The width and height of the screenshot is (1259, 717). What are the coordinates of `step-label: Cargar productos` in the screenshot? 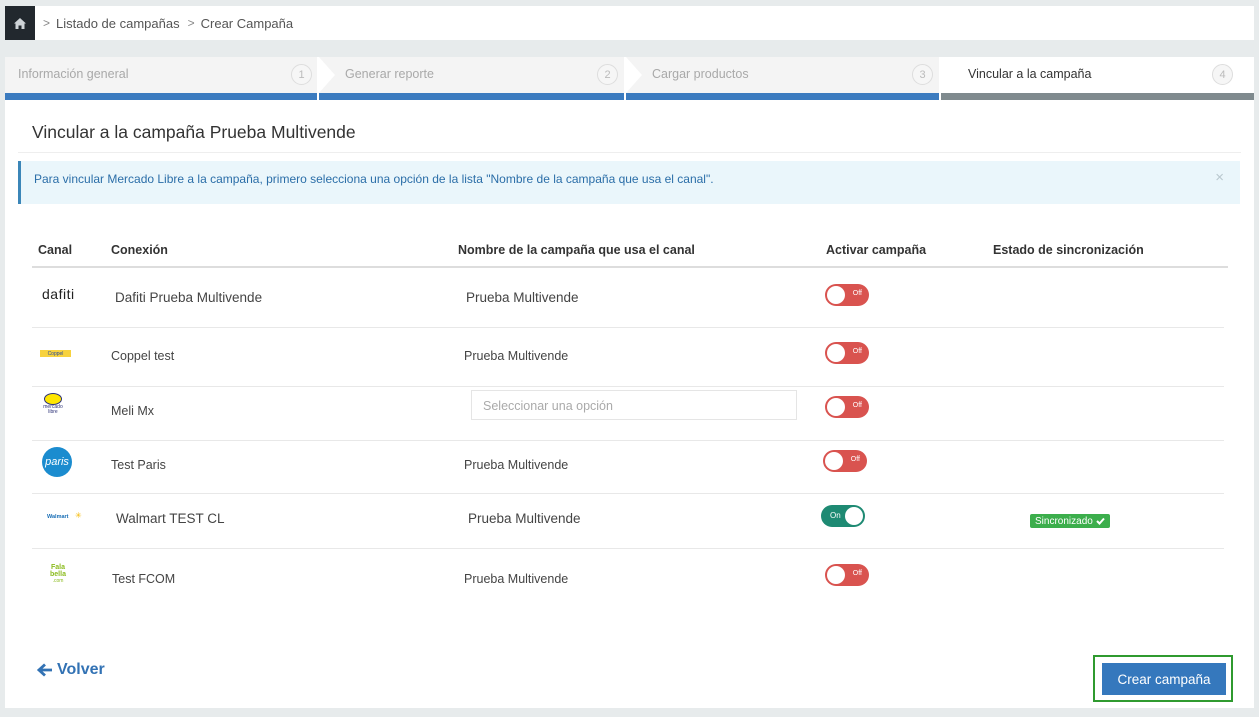 It's located at (700, 74).